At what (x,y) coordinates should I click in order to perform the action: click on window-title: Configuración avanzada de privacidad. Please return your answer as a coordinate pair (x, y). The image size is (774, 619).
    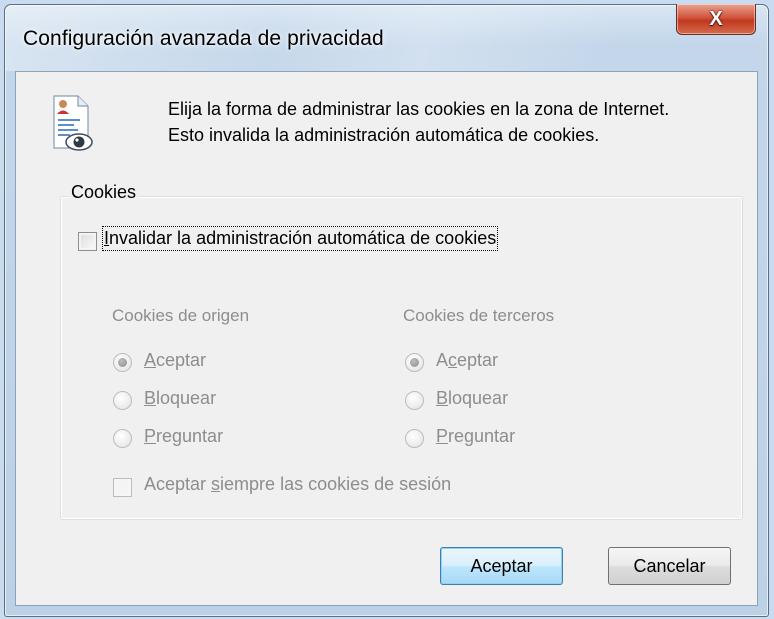
    Looking at the image, I should click on (203, 38).